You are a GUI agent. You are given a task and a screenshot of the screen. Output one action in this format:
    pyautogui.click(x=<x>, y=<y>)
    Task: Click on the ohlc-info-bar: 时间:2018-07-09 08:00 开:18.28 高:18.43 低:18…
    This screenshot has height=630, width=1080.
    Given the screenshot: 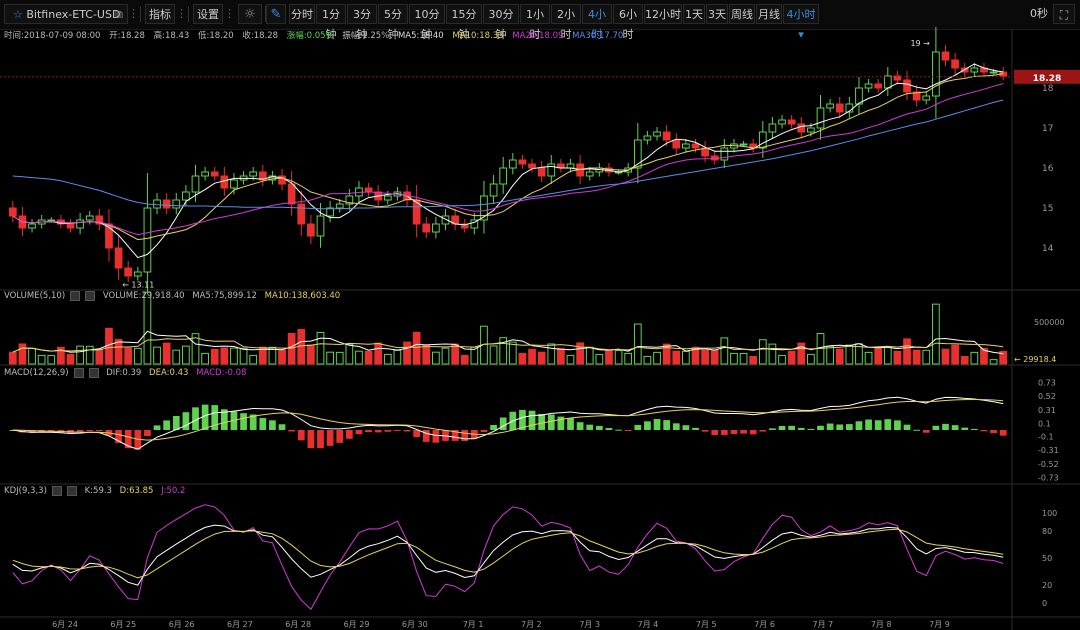 What is the action you would take?
    pyautogui.click(x=505, y=36)
    